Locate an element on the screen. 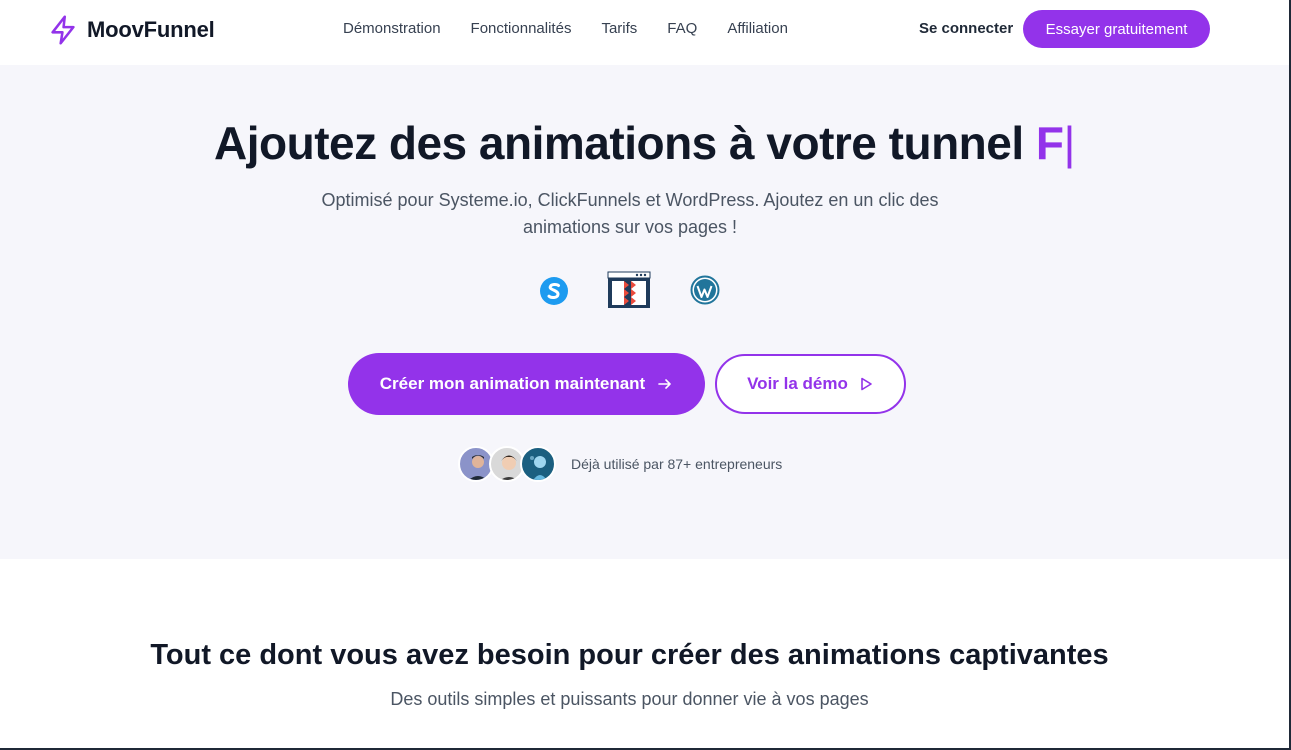  try-free-button: Essayer gratuitement is located at coordinates (1116, 29).